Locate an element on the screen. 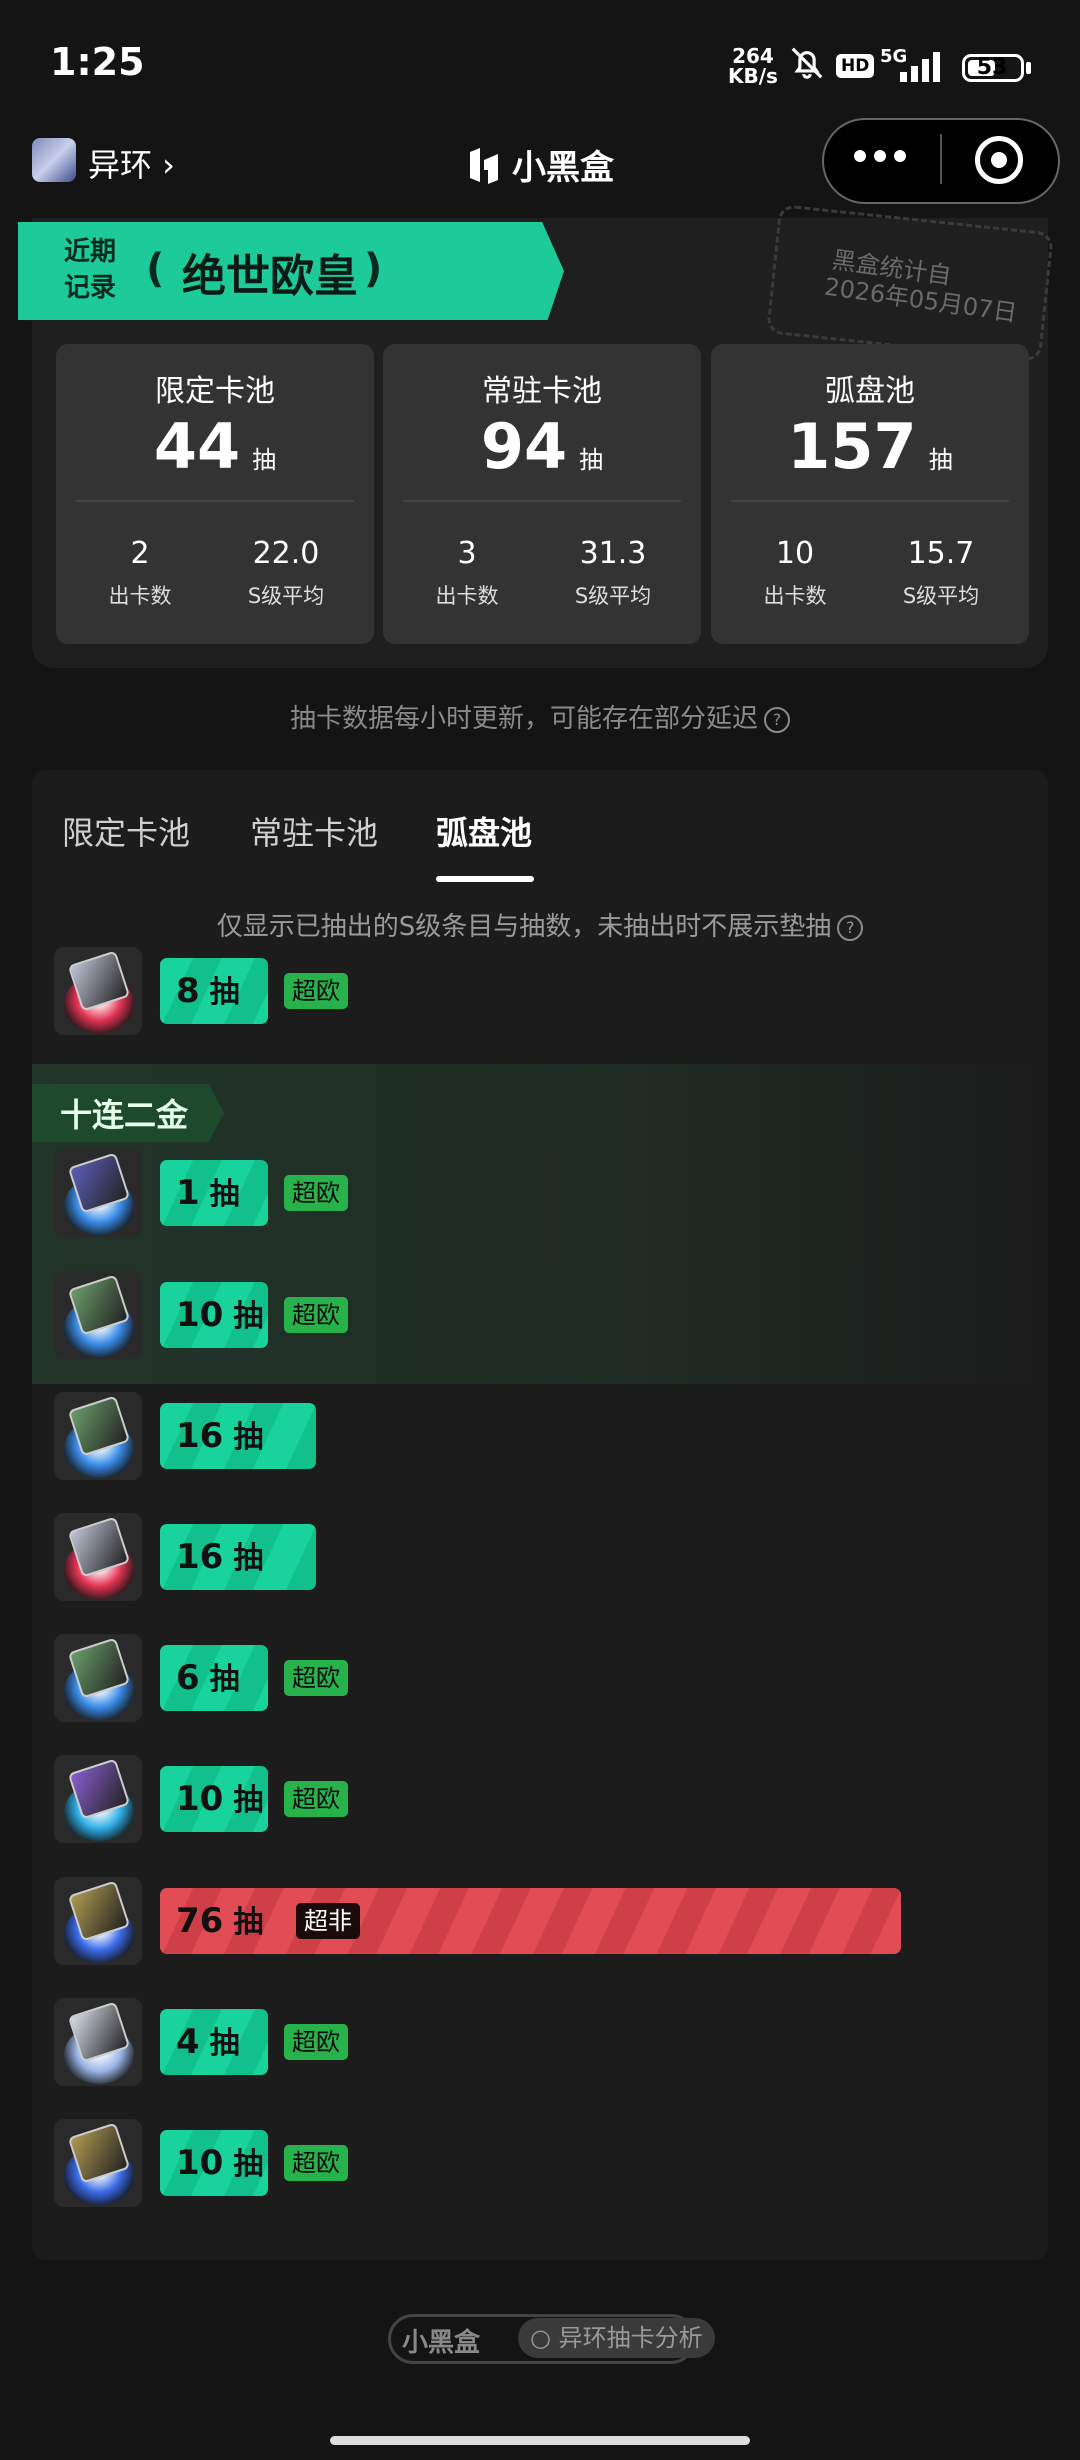  pull-count: 8抽 is located at coordinates (208, 992).